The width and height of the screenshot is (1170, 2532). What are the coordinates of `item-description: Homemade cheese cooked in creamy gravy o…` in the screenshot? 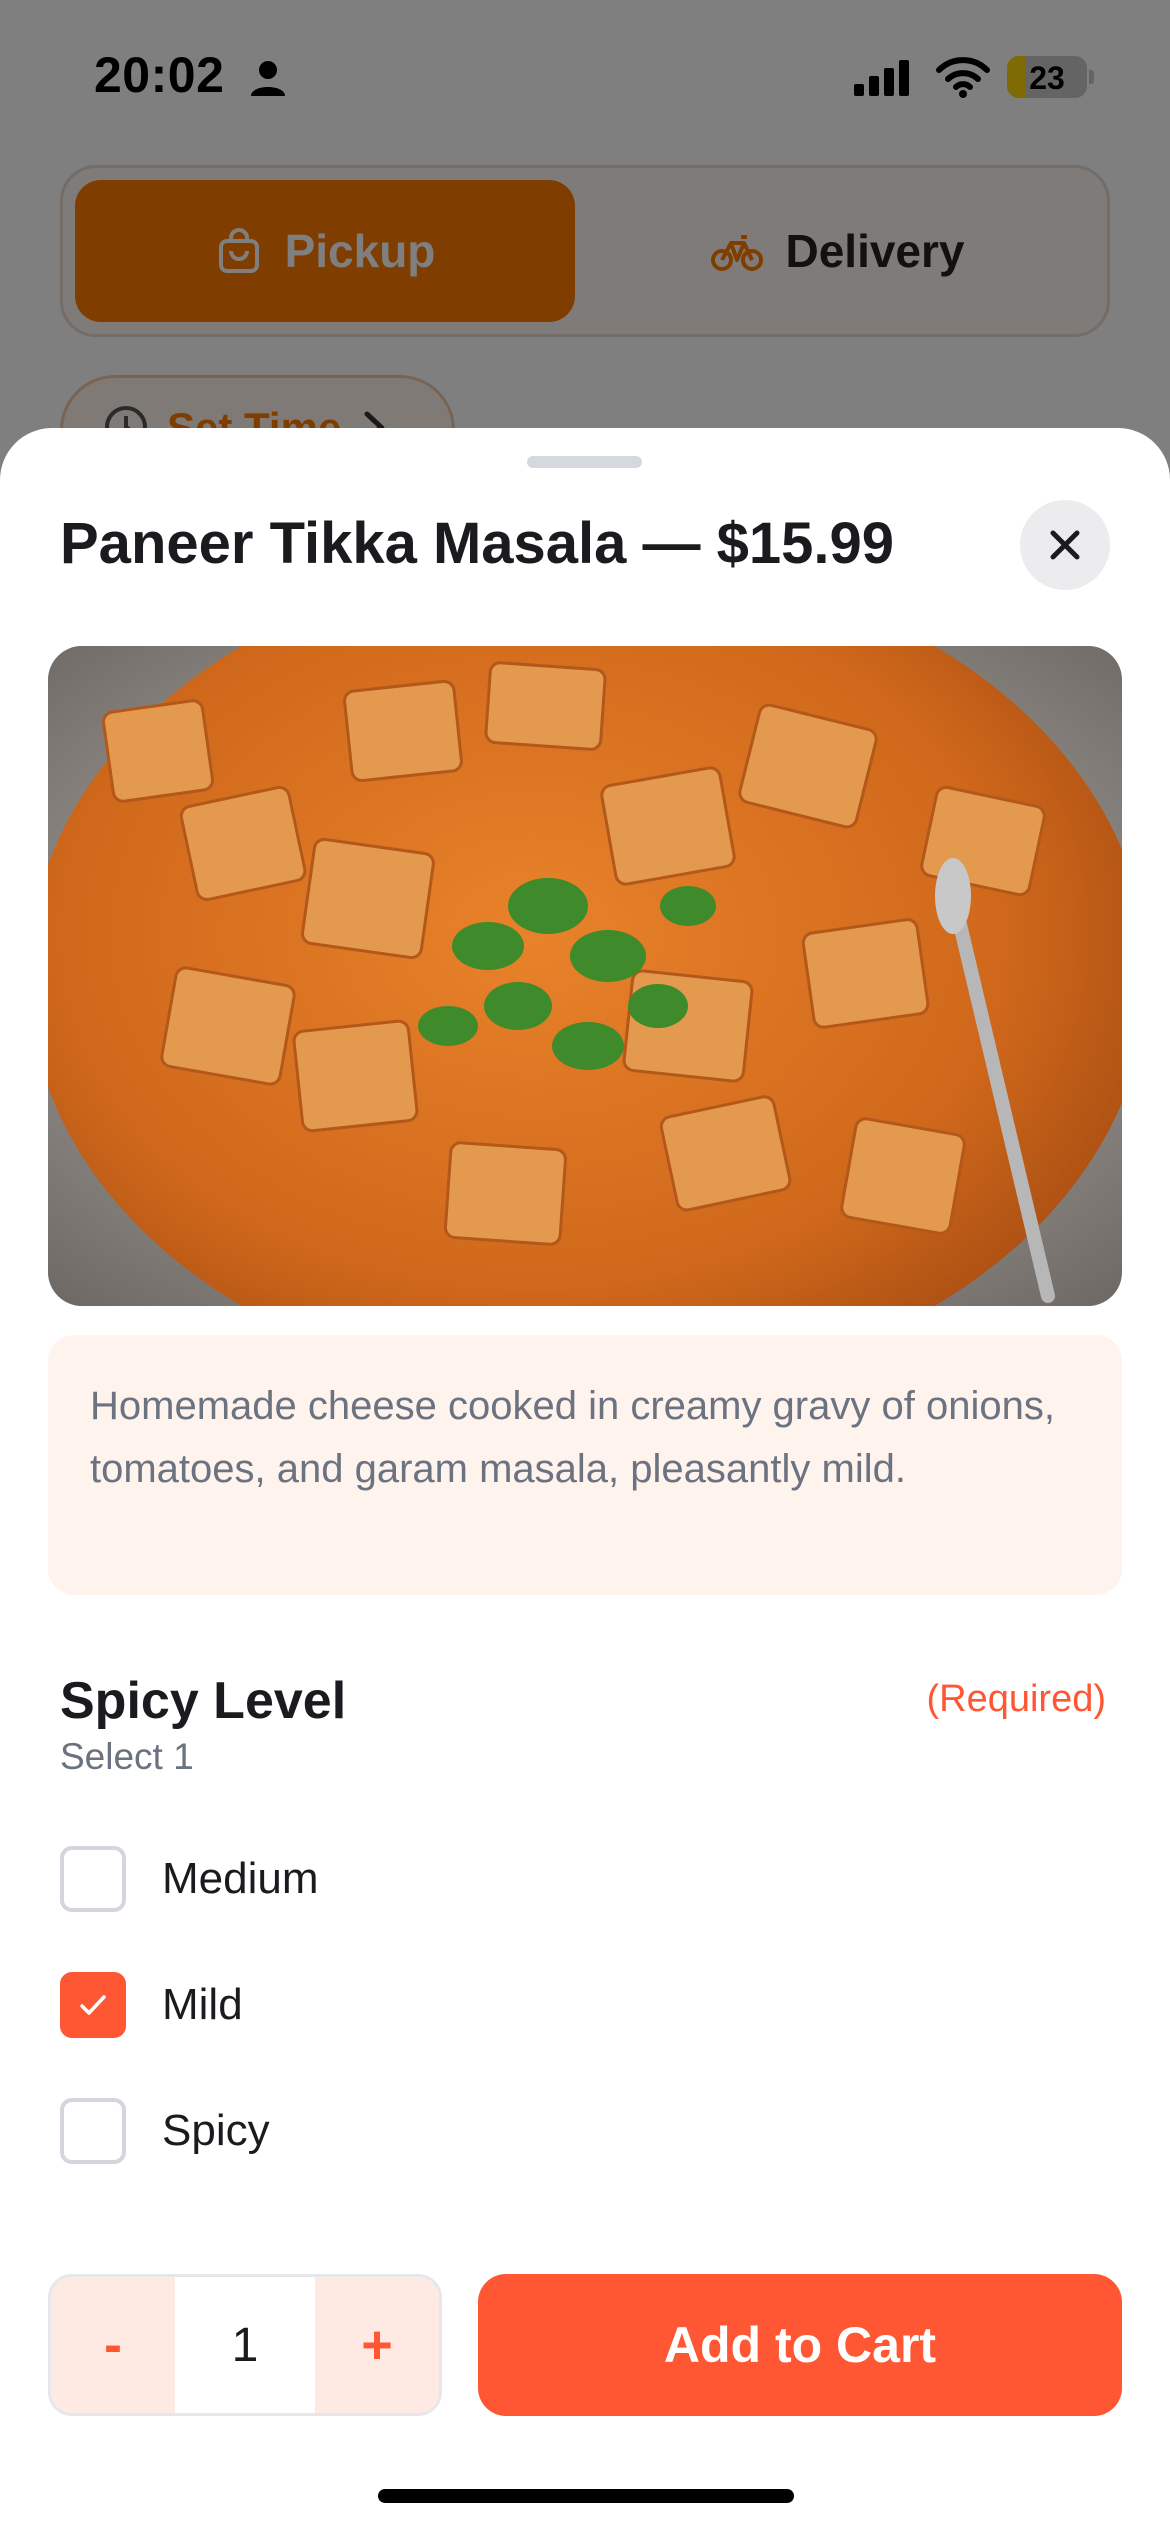 It's located at (572, 1437).